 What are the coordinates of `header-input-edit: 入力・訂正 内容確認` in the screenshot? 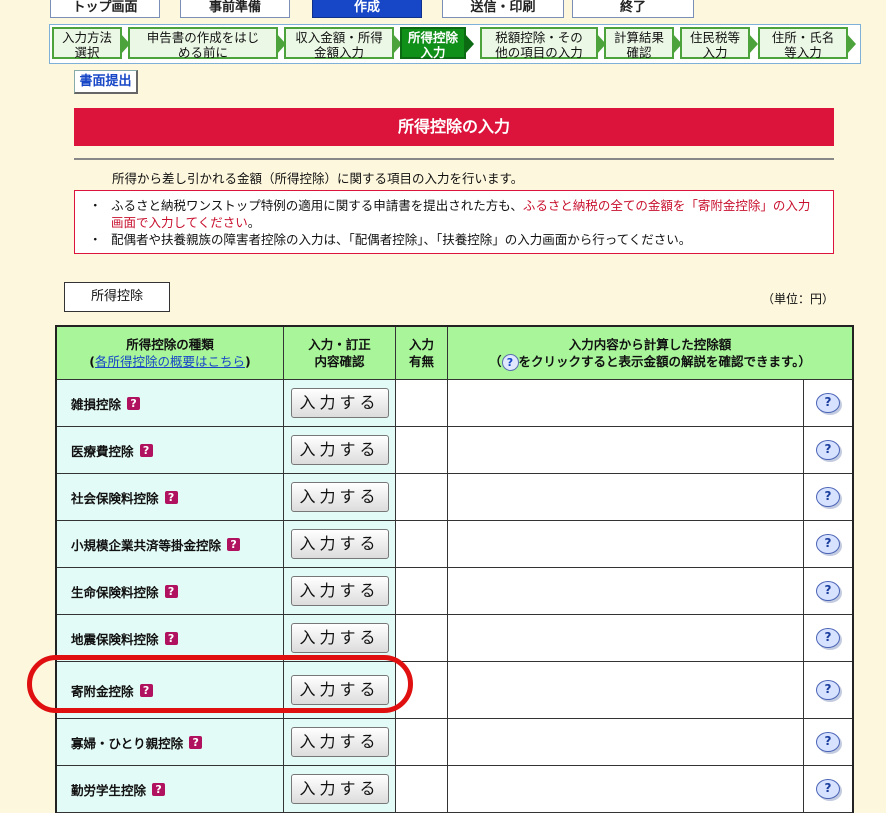 It's located at (340, 353).